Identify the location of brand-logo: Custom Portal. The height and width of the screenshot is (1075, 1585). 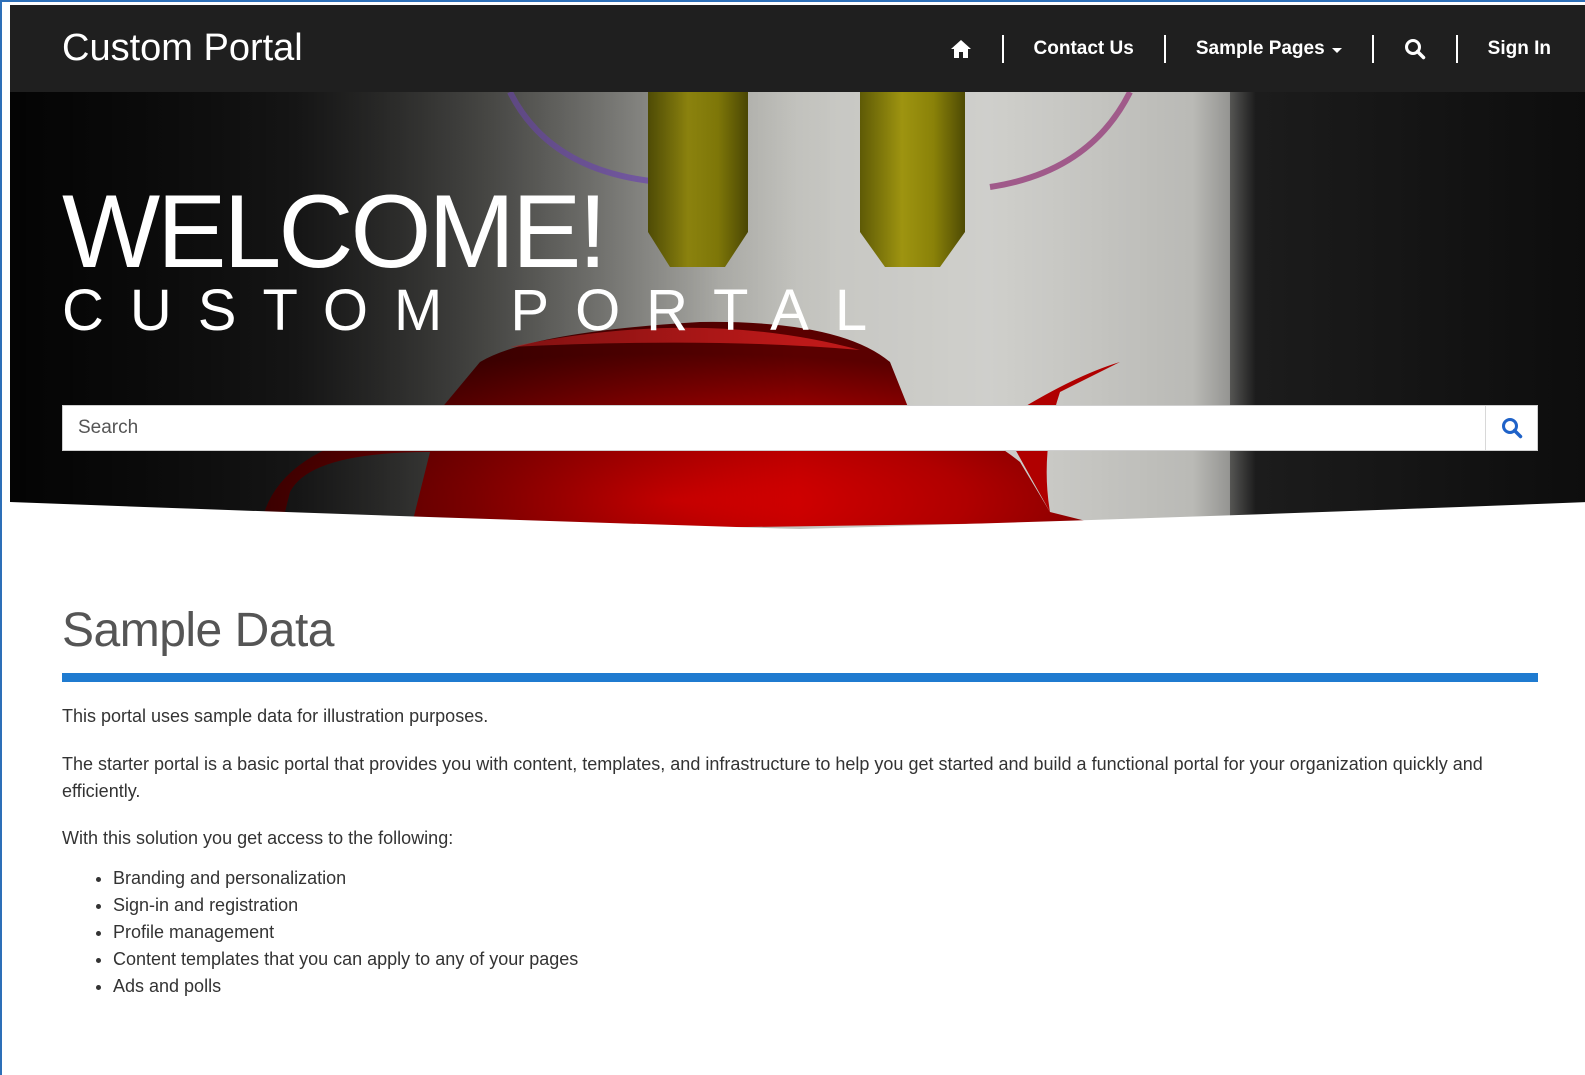
(182, 48).